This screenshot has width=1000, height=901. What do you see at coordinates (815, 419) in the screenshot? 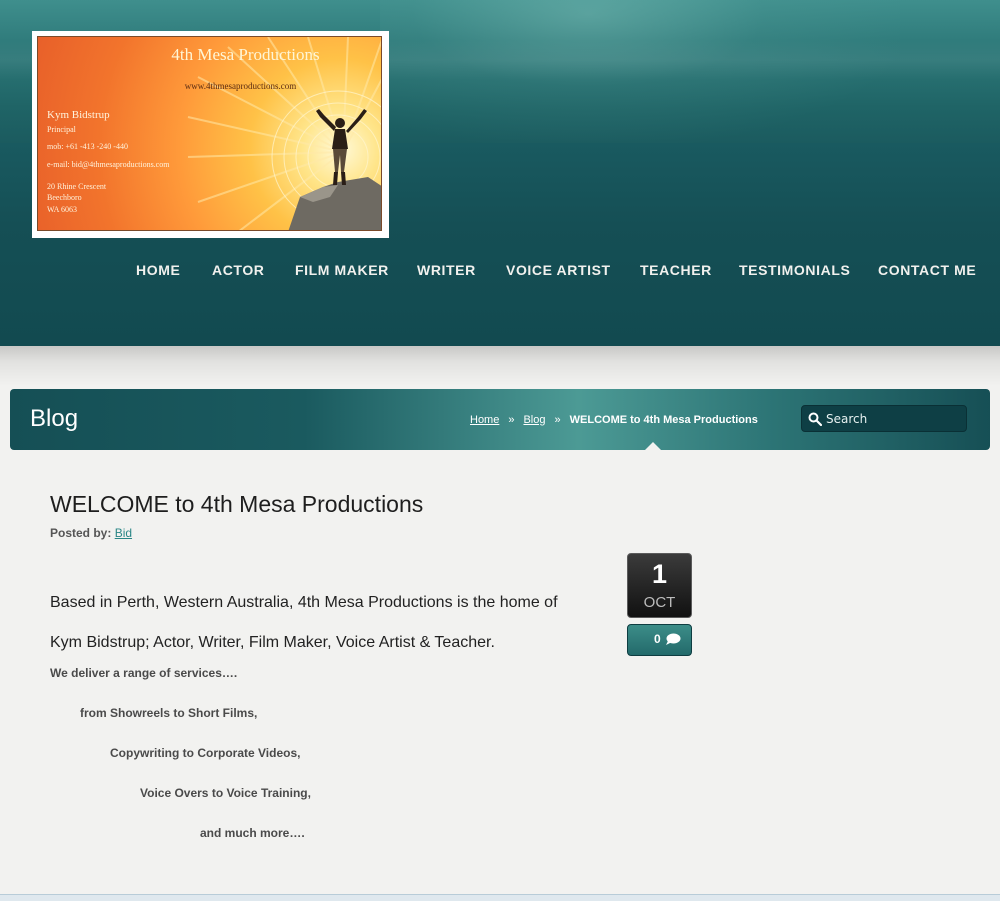
I see `search-icon` at bounding box center [815, 419].